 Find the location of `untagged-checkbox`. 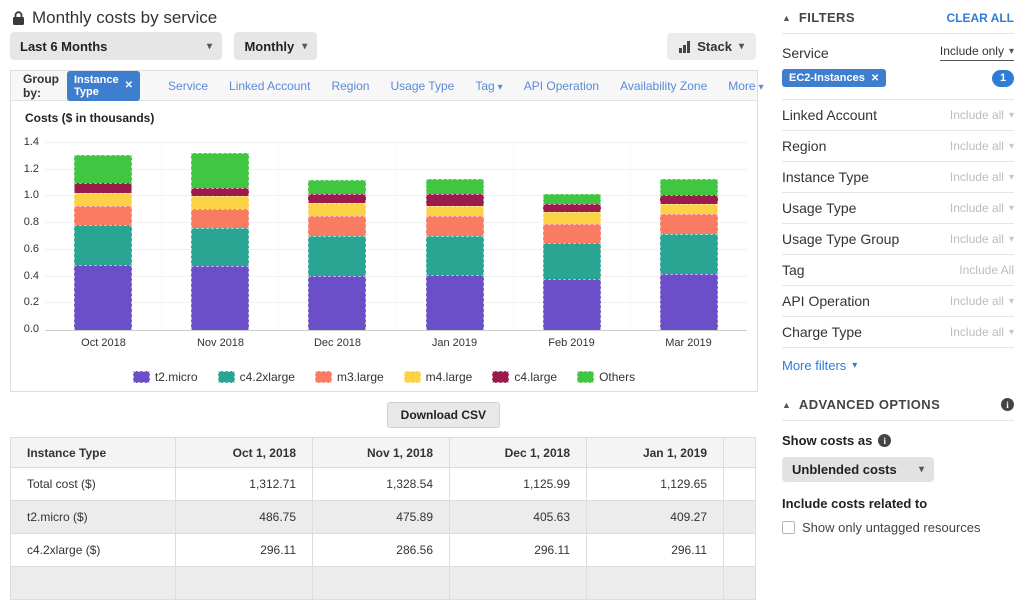

untagged-checkbox is located at coordinates (788, 527).